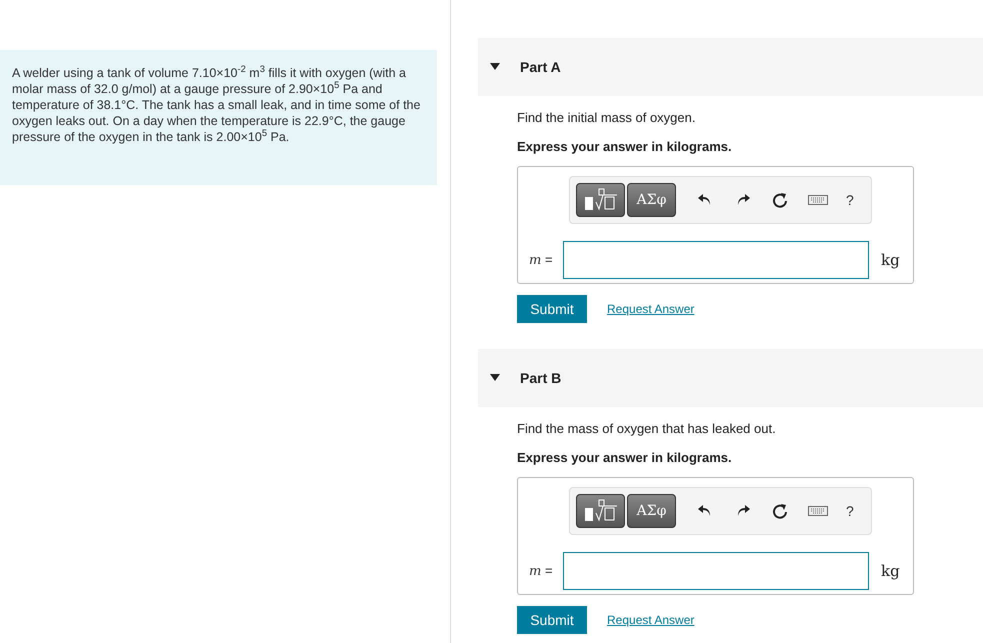 This screenshot has height=643, width=983. I want to click on question-text: Find the mass of oxygen that has leaked out., so click(647, 429).